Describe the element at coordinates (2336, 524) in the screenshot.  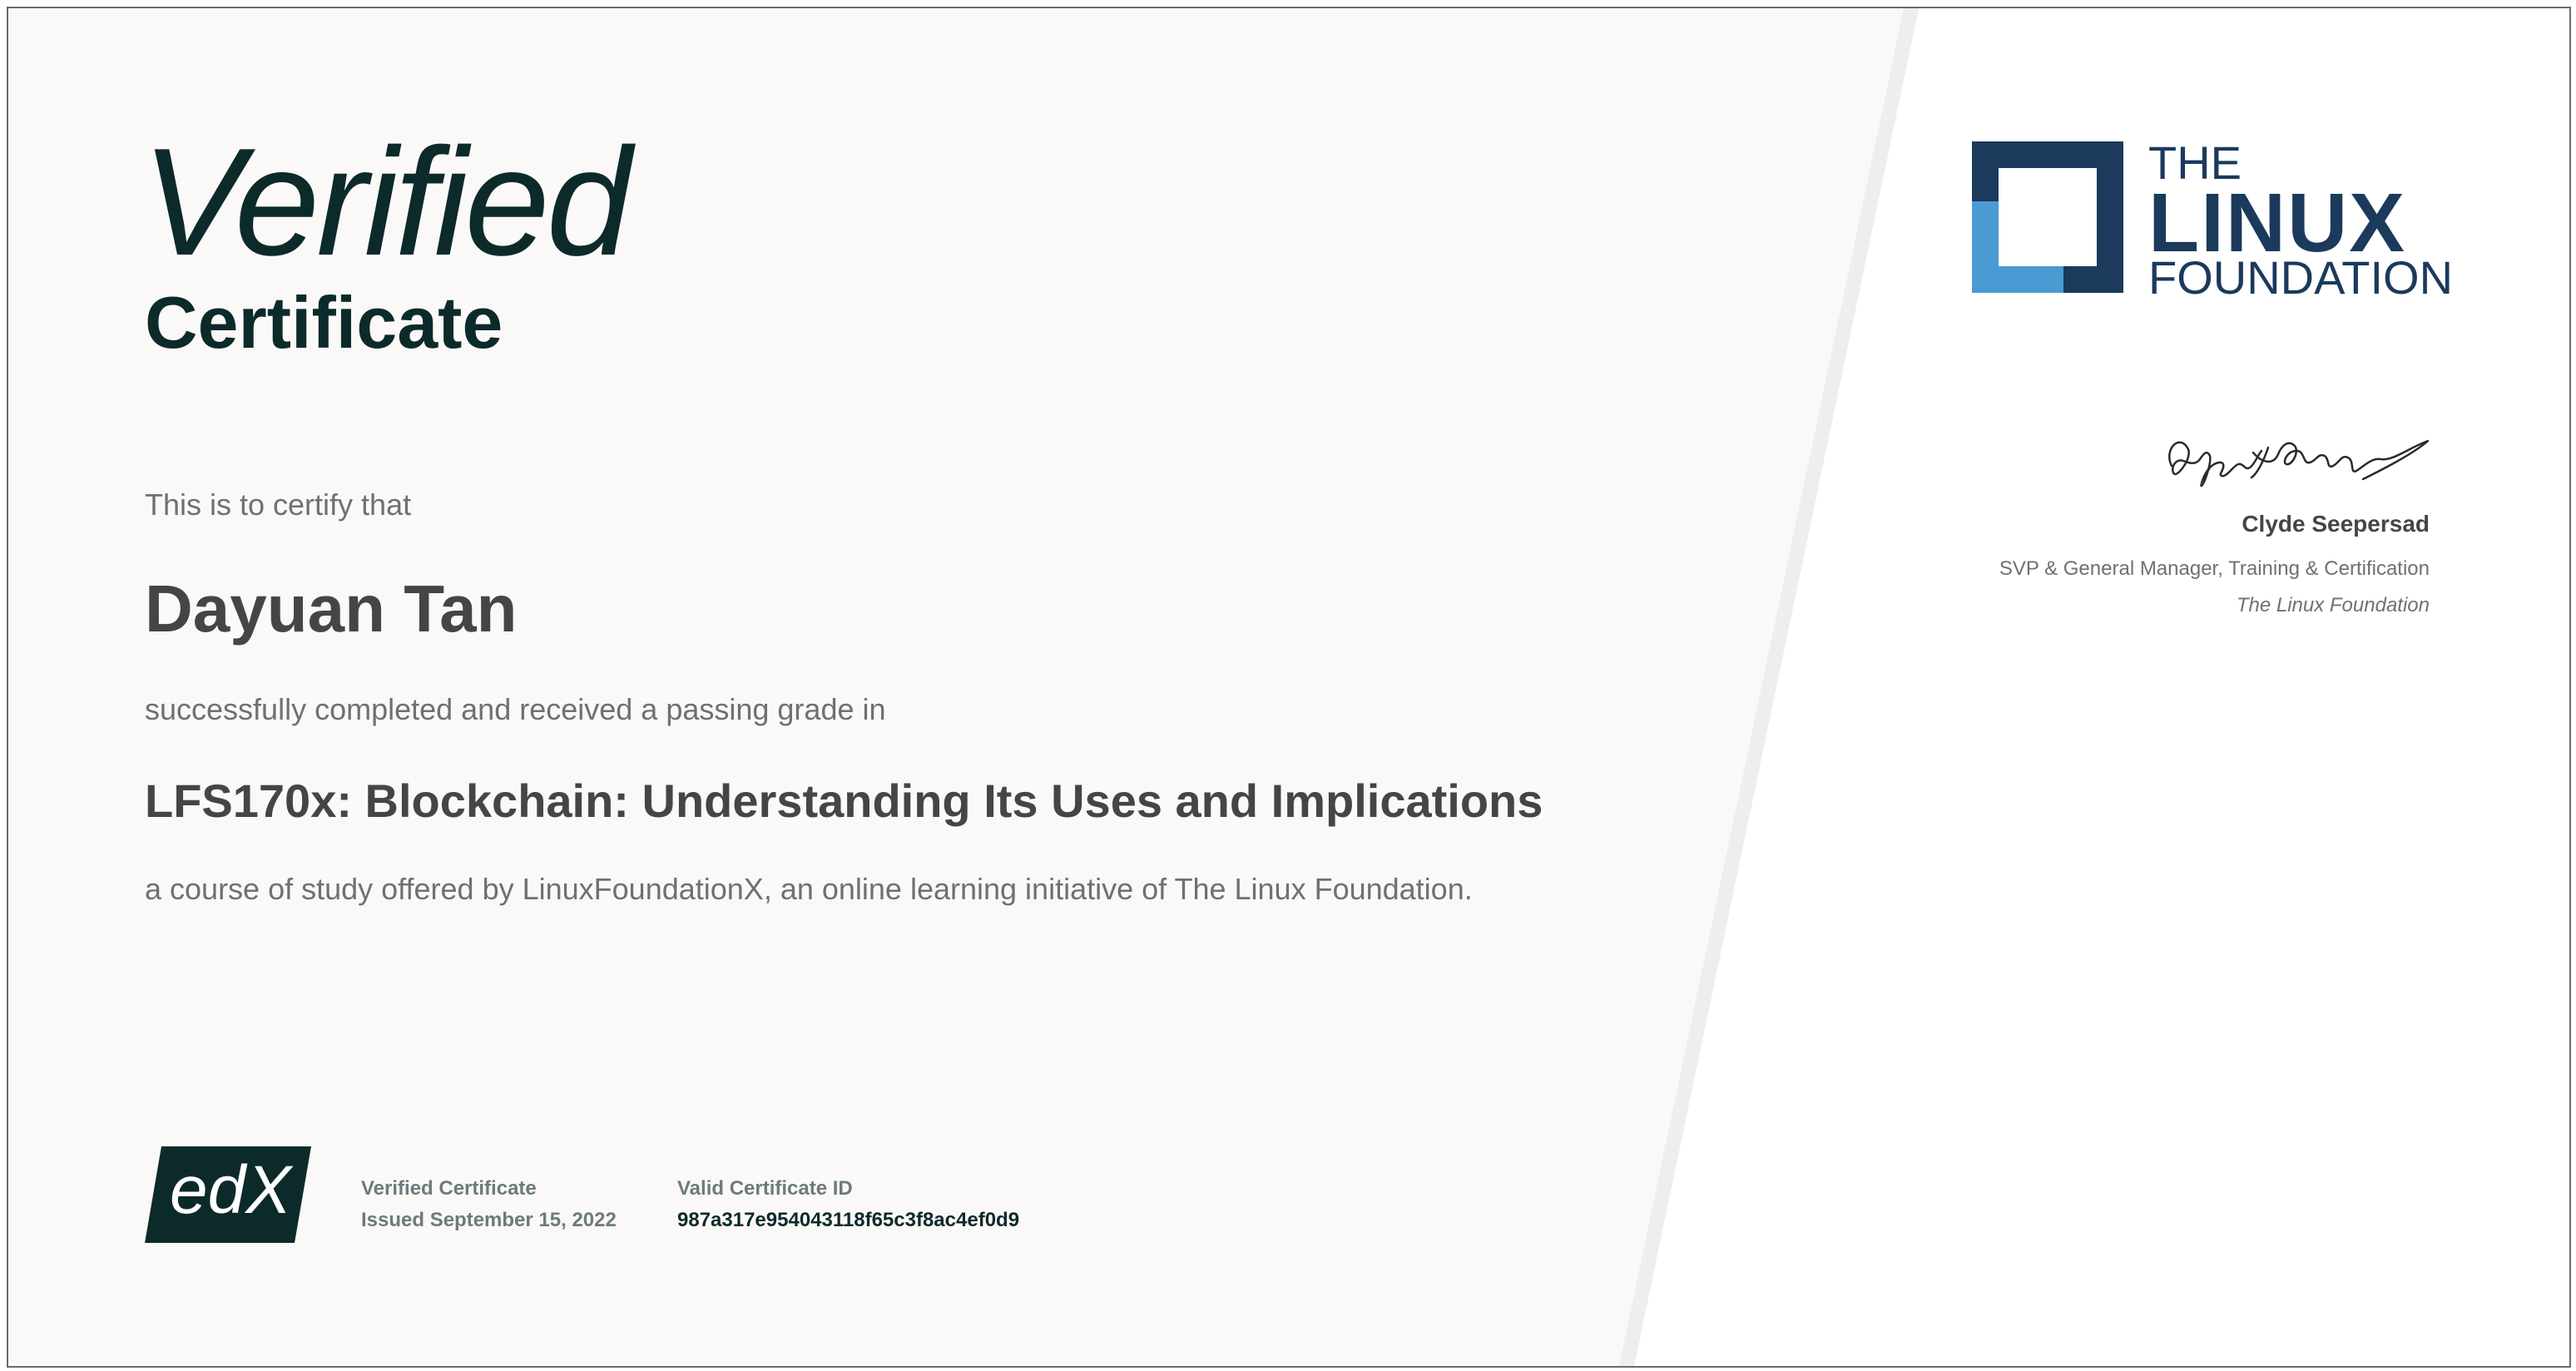
I see `signatory-name: Clyde Seepersad` at that location.